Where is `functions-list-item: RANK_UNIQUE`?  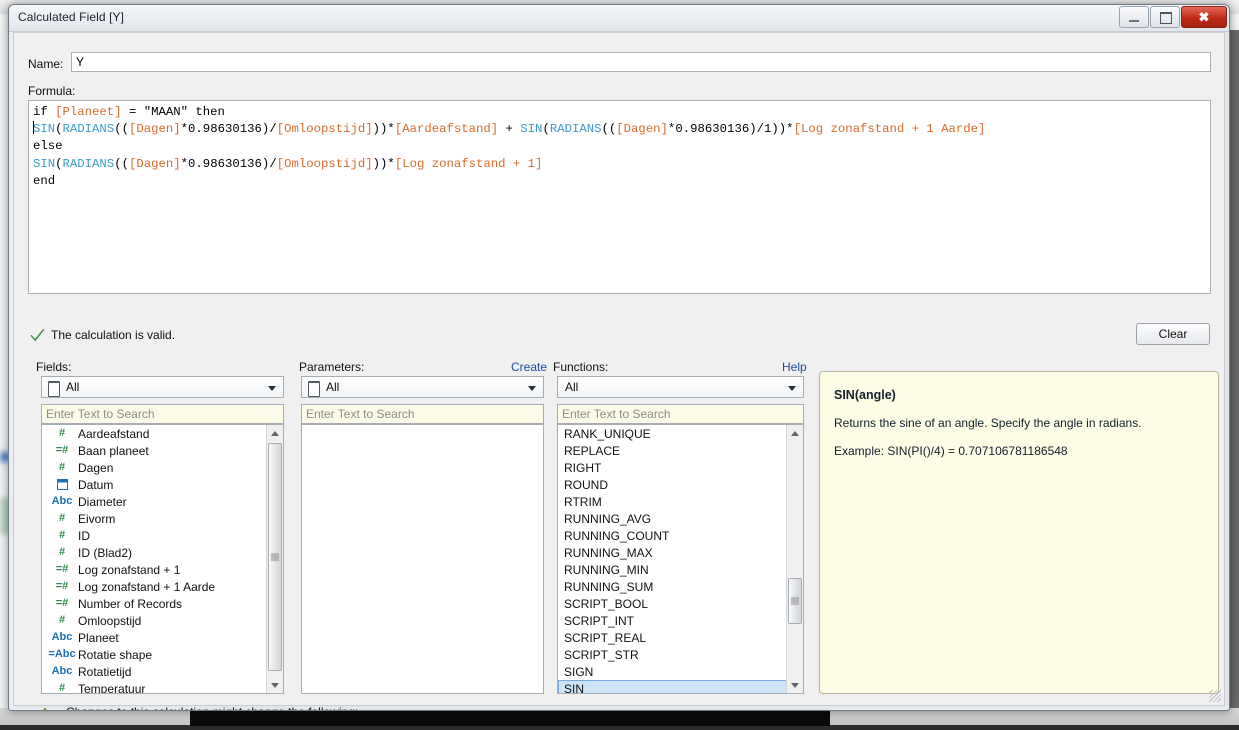 functions-list-item: RANK_UNIQUE is located at coordinates (672, 433).